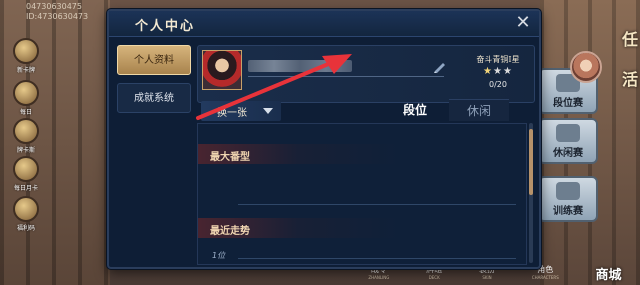 This screenshot has height=285, width=640. Describe the element at coordinates (165, 26) in the screenshot. I see `dialog-title: 个人中心` at that location.